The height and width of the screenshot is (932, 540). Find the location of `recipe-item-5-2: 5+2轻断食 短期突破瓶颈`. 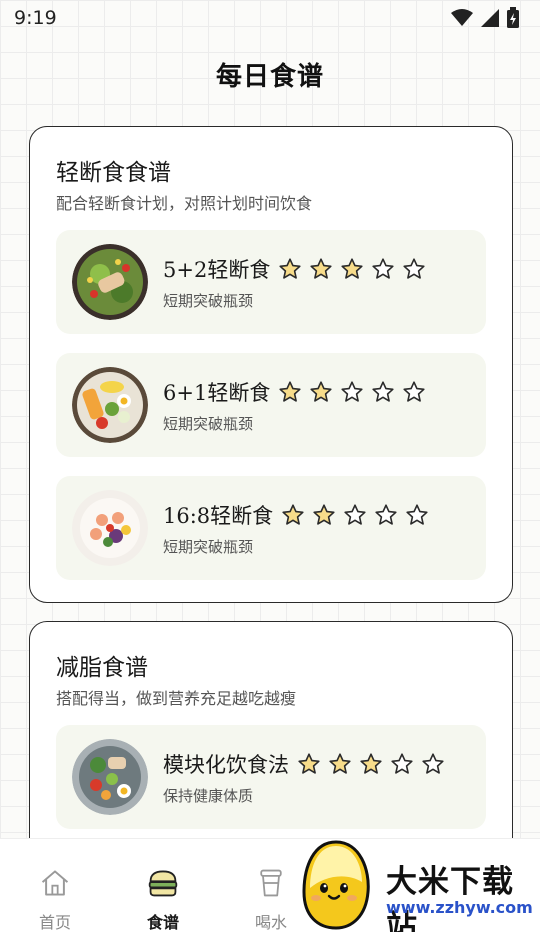

recipe-item-5-2: 5+2轻断食 短期突破瓶颈 is located at coordinates (271, 282).